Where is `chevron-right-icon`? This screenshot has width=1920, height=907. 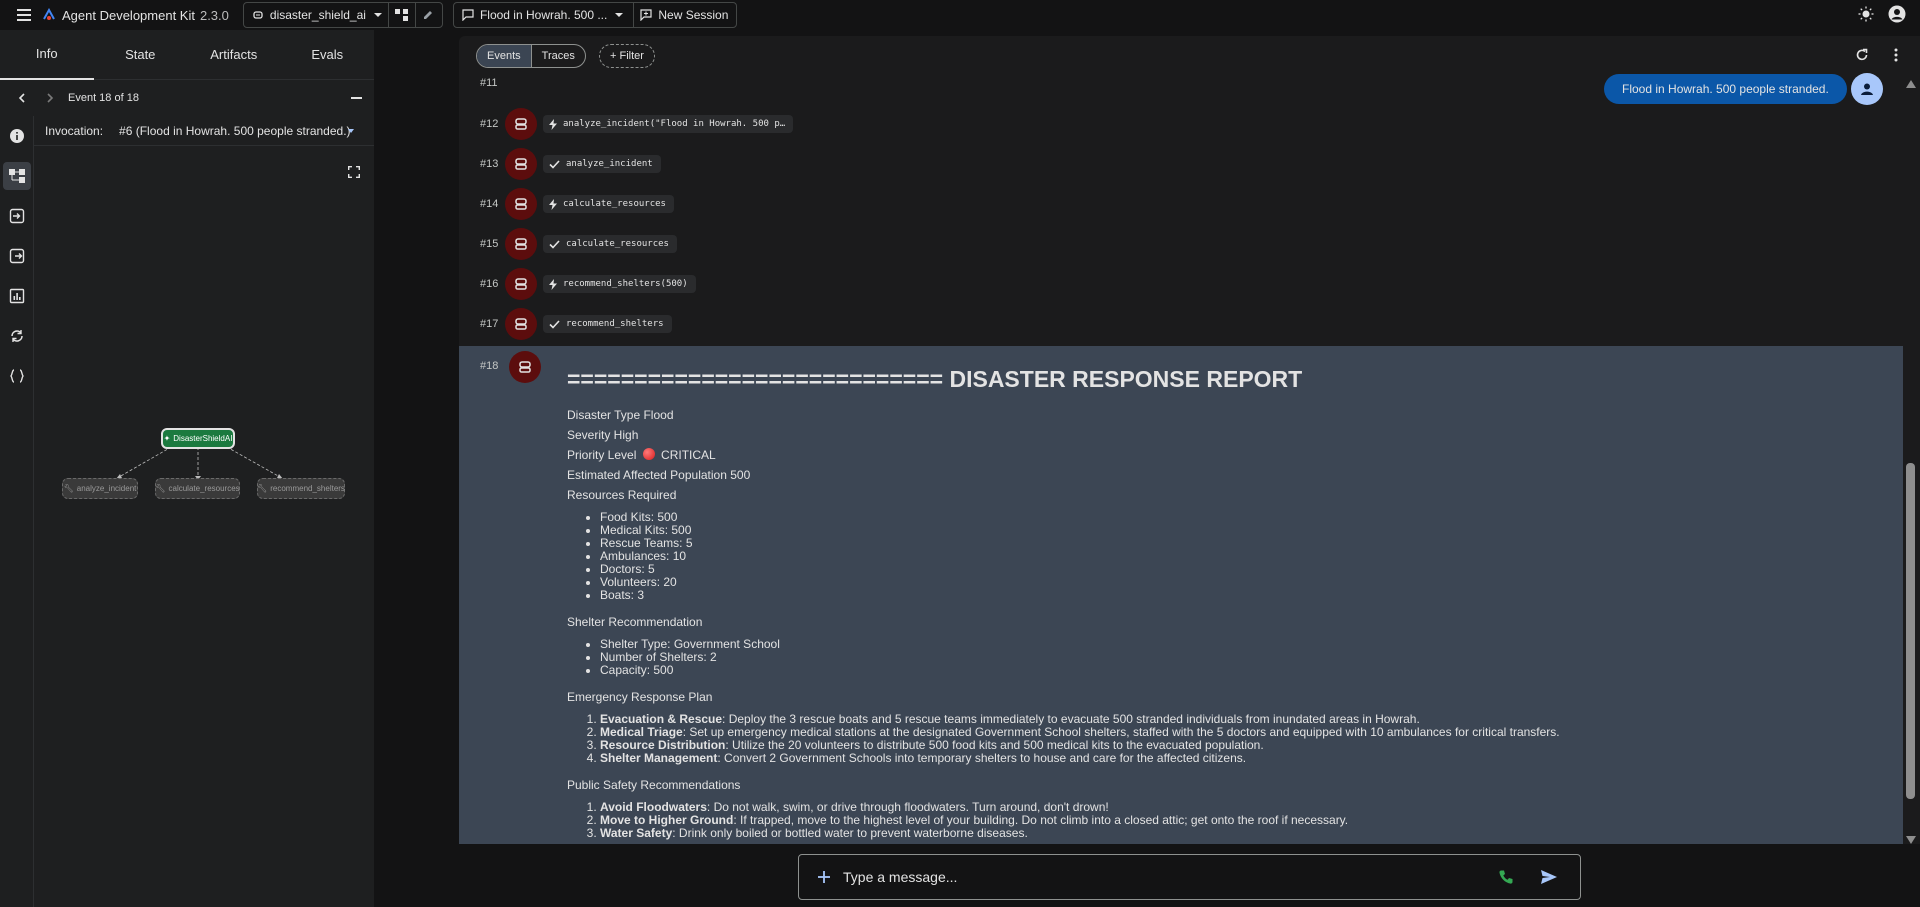
chevron-right-icon is located at coordinates (50, 98).